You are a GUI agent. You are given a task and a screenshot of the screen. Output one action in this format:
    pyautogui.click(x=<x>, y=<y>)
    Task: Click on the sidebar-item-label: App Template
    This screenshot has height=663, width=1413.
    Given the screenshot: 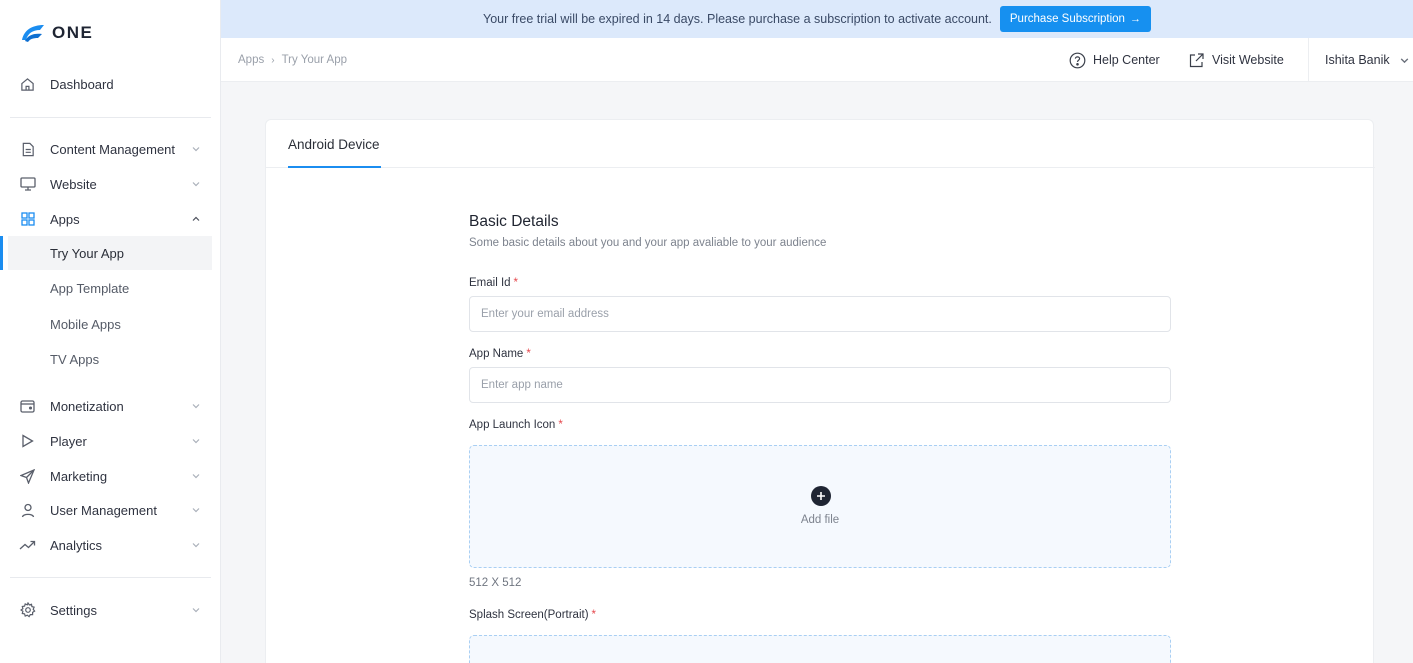 What is the action you would take?
    pyautogui.click(x=90, y=288)
    